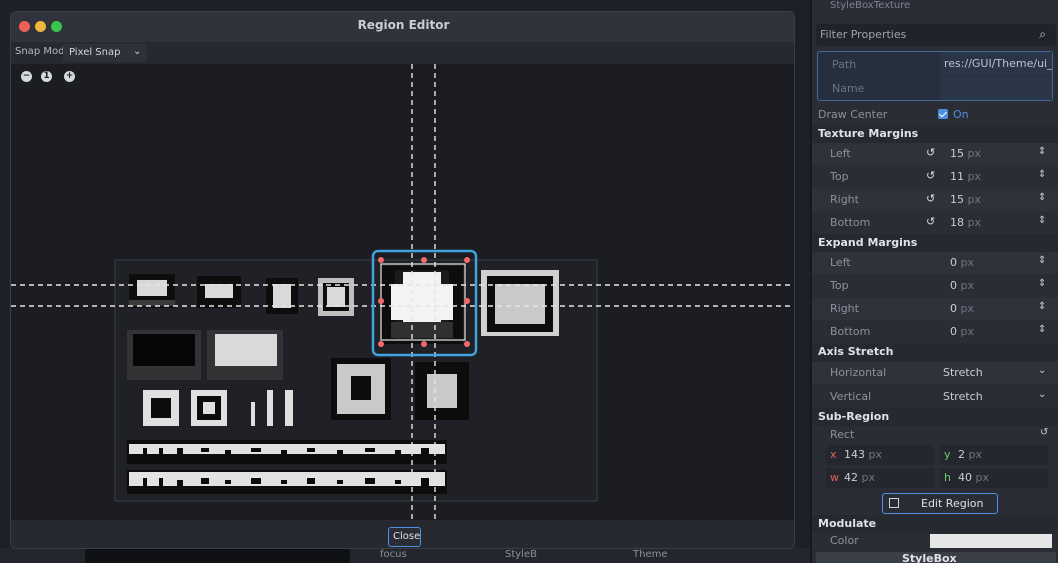 This screenshot has width=1058, height=563. I want to click on sub-region-title: Sub-Region, so click(854, 416).